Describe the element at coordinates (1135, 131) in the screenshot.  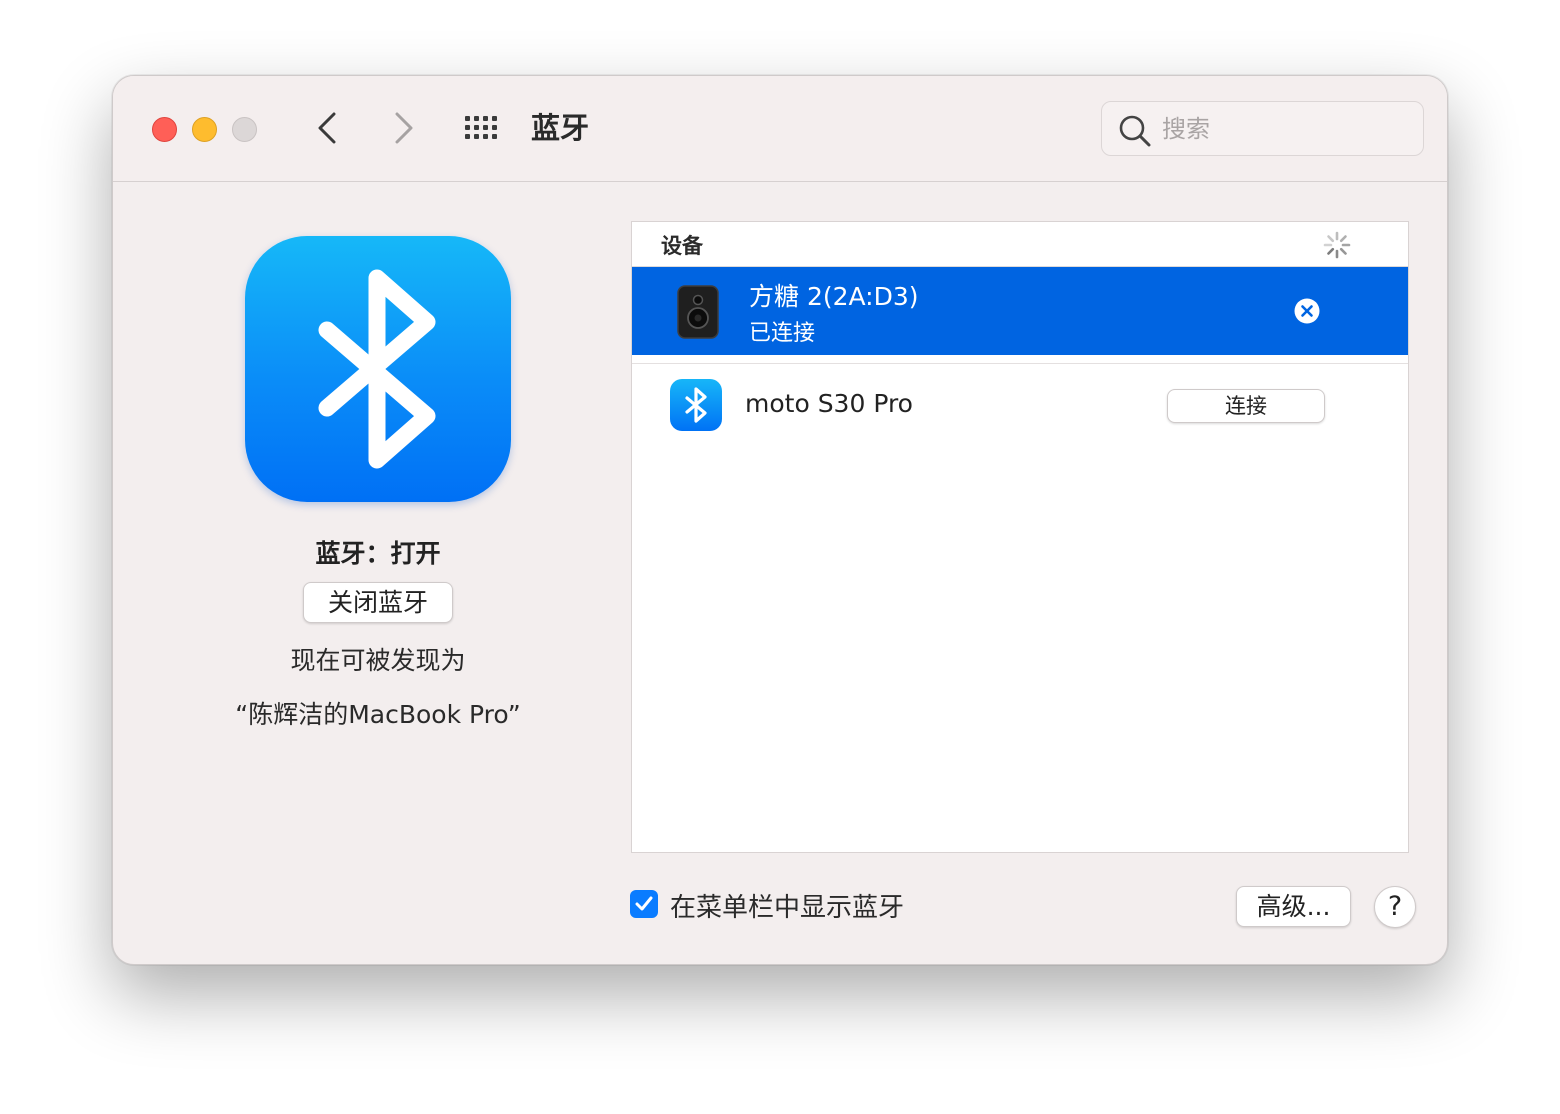
I see `search-icon` at that location.